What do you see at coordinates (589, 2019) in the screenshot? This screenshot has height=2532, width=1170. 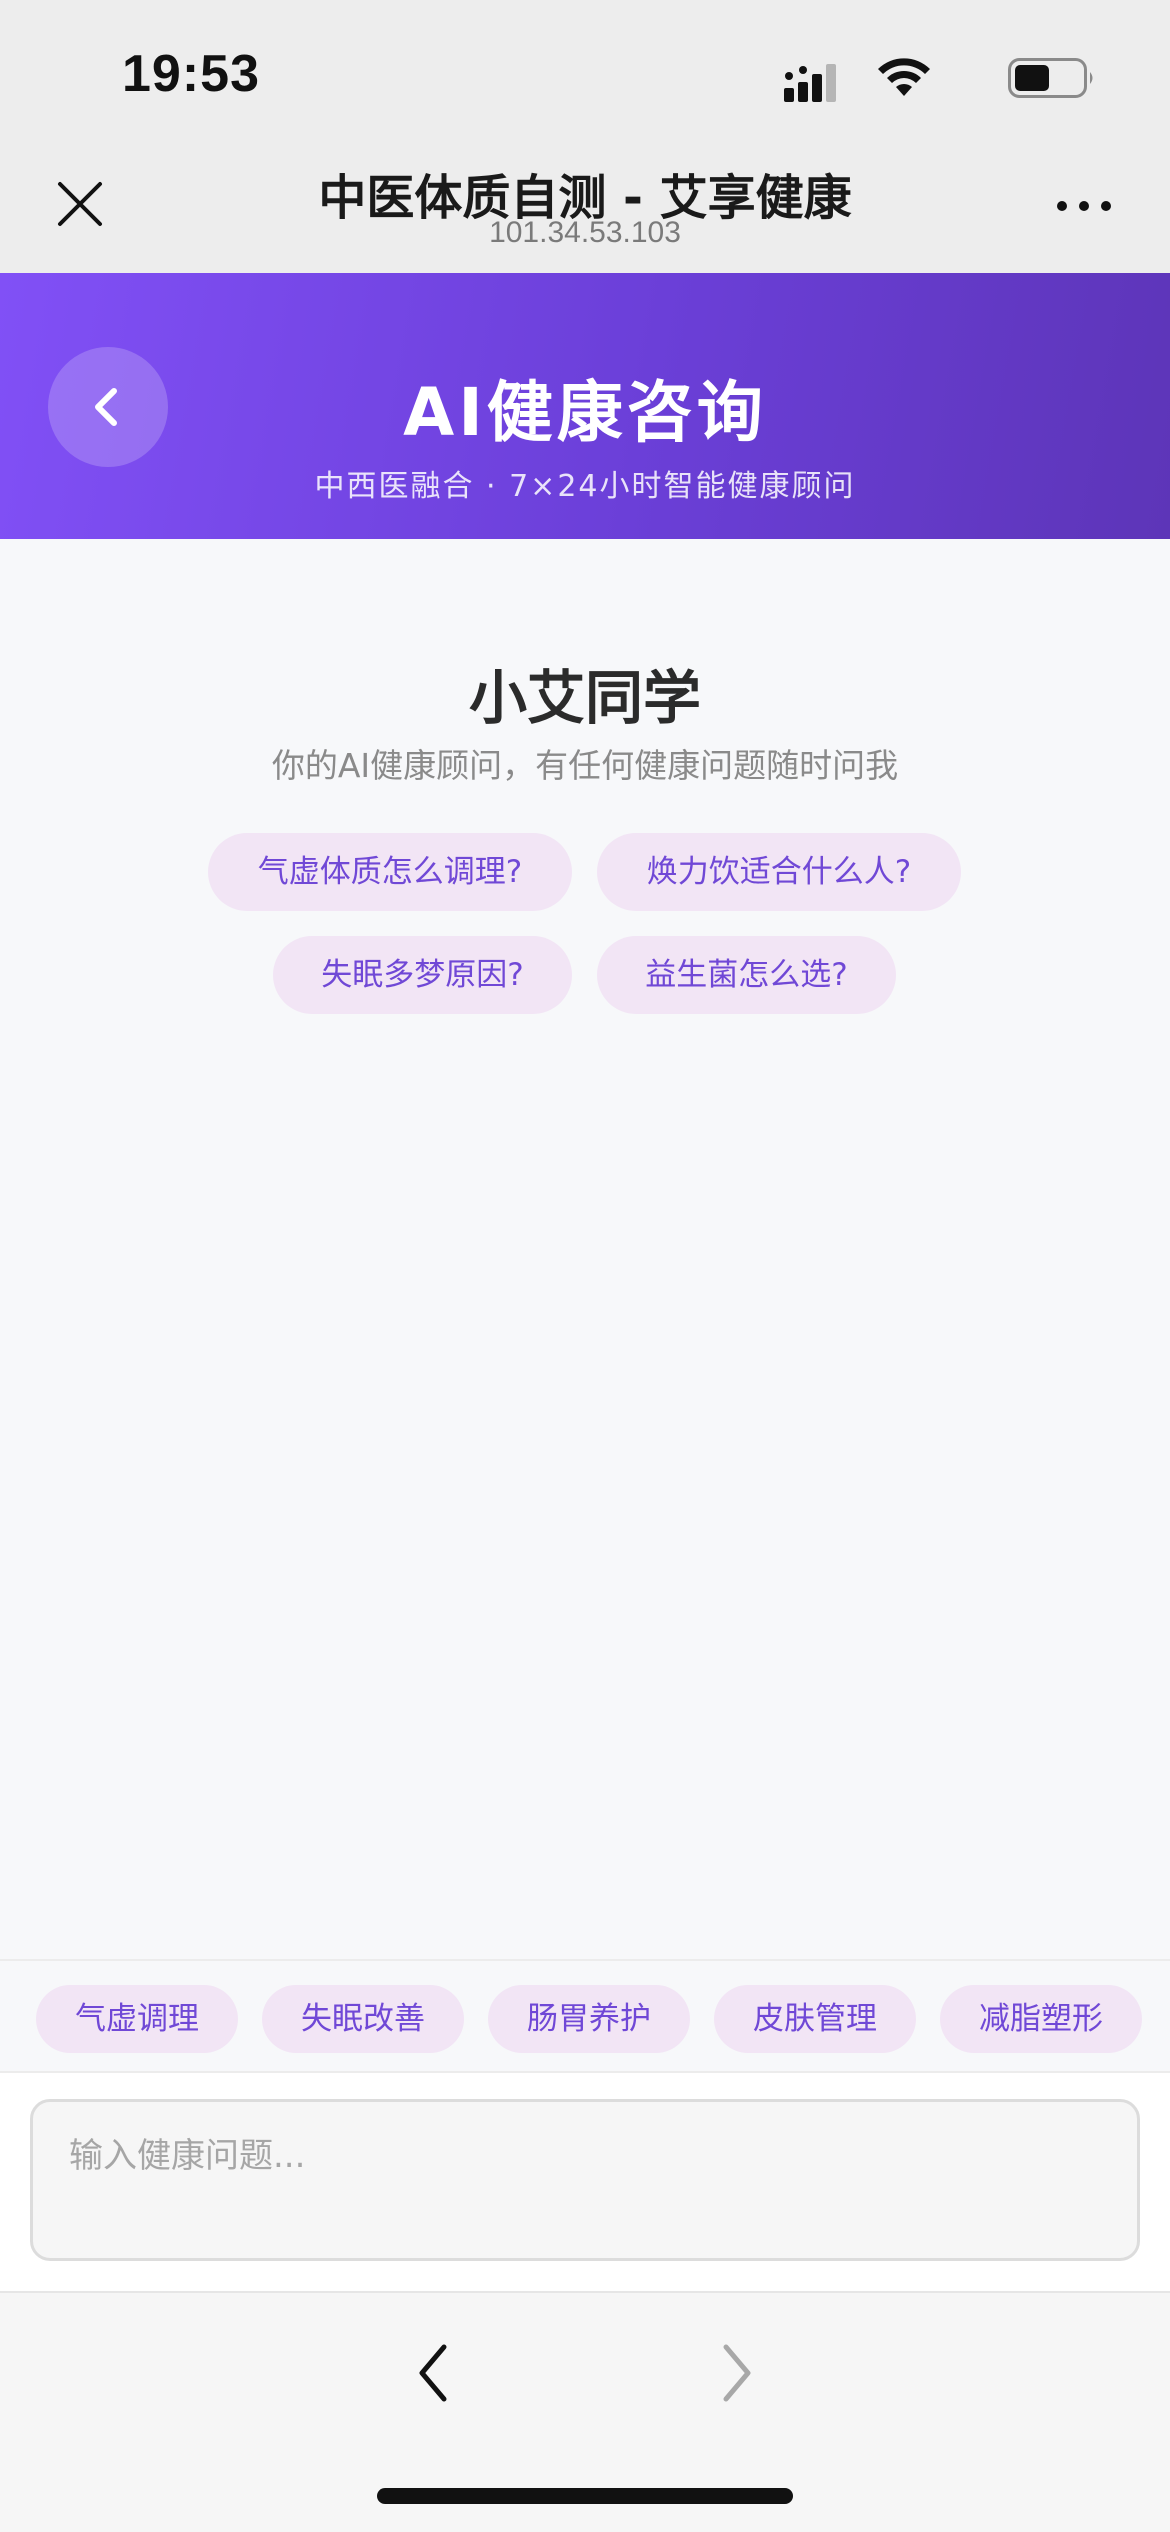 I see `quick-tag: 肠胃养护` at bounding box center [589, 2019].